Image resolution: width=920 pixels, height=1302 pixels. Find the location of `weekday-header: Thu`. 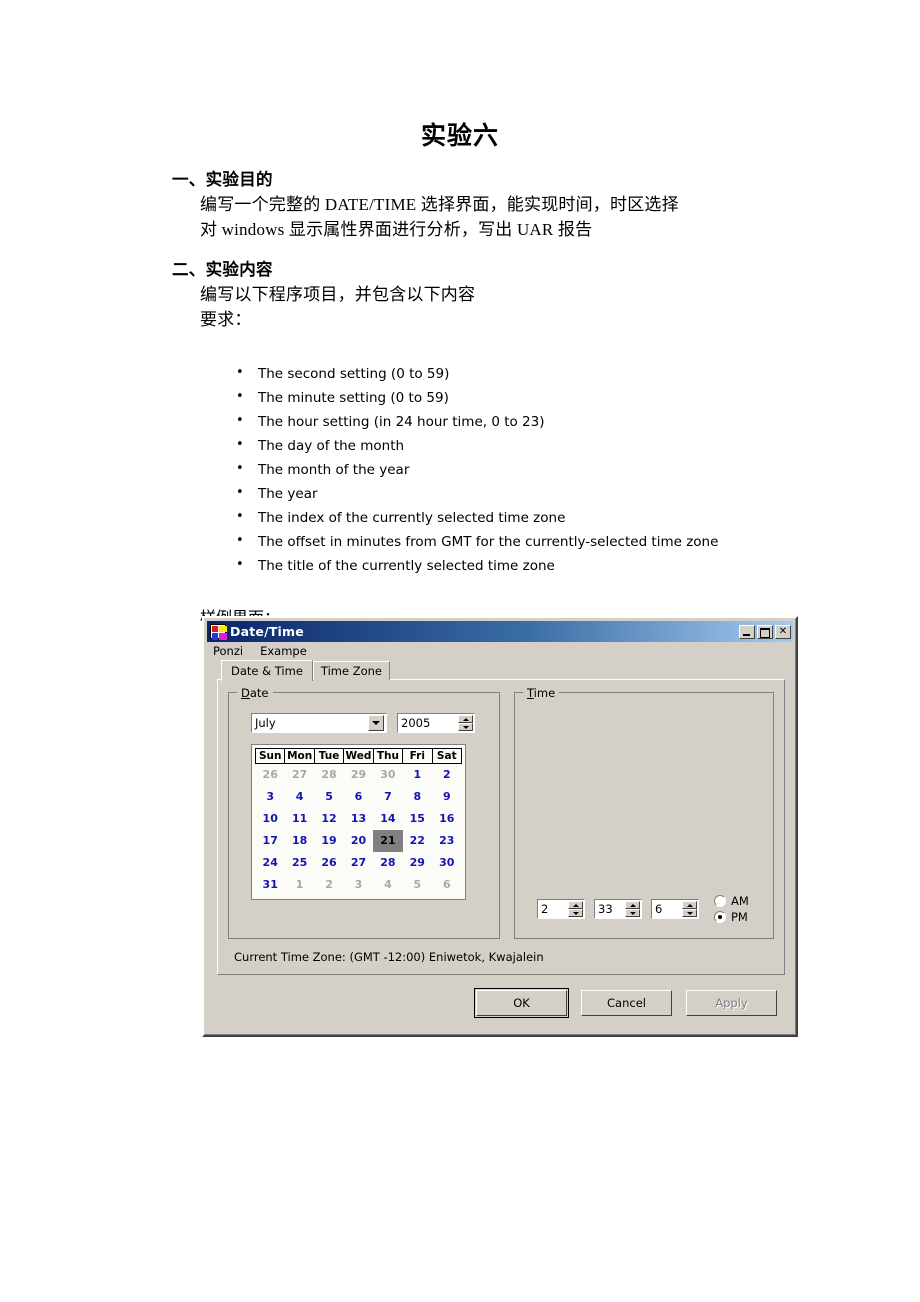

weekday-header: Thu is located at coordinates (388, 756).